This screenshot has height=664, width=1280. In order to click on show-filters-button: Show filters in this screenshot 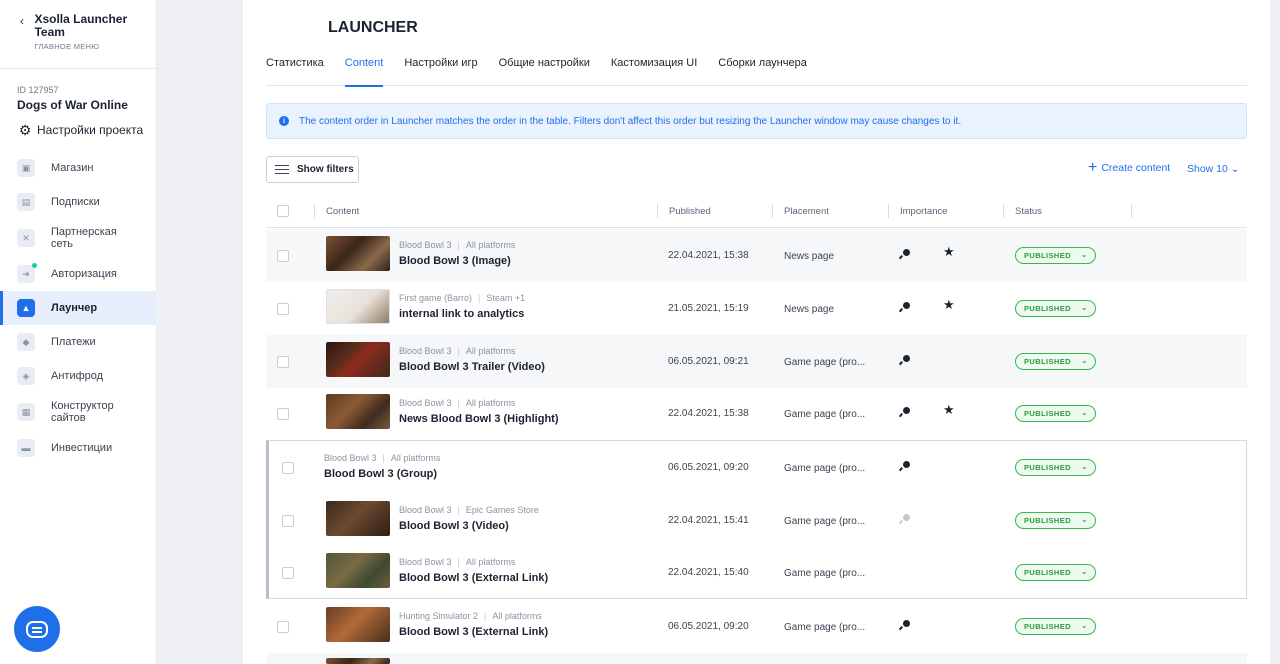, I will do `click(312, 169)`.